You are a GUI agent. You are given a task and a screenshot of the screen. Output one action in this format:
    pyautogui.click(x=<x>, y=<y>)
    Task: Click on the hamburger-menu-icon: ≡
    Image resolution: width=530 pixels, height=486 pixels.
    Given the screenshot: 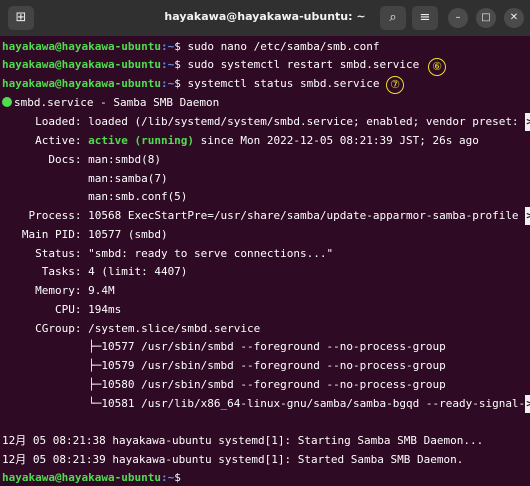 What is the action you would take?
    pyautogui.click(x=425, y=18)
    